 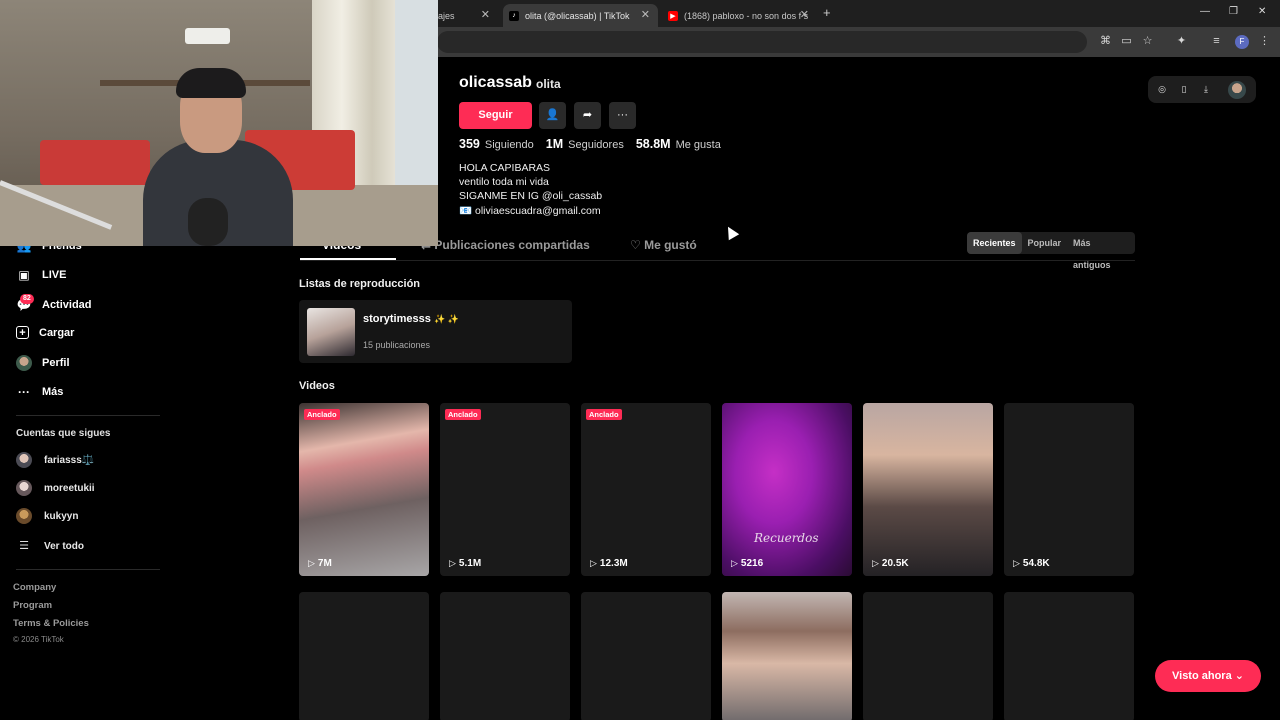 What do you see at coordinates (1242, 42) in the screenshot?
I see `browser-profile-icon: F` at bounding box center [1242, 42].